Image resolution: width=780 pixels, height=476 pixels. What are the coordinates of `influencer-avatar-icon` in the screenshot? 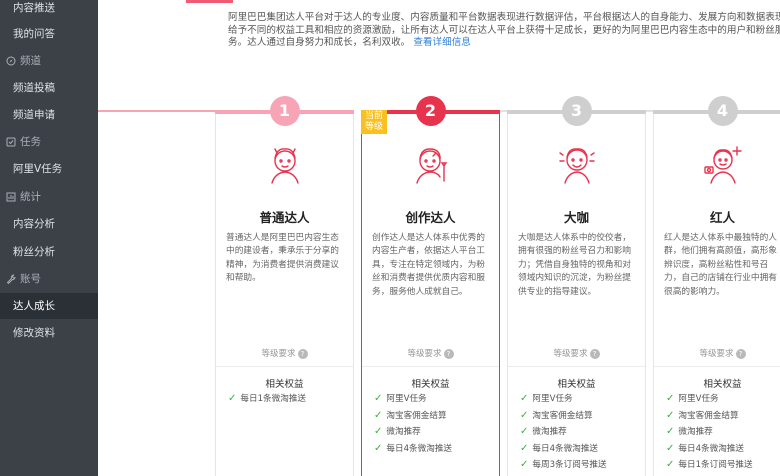 It's located at (722, 165).